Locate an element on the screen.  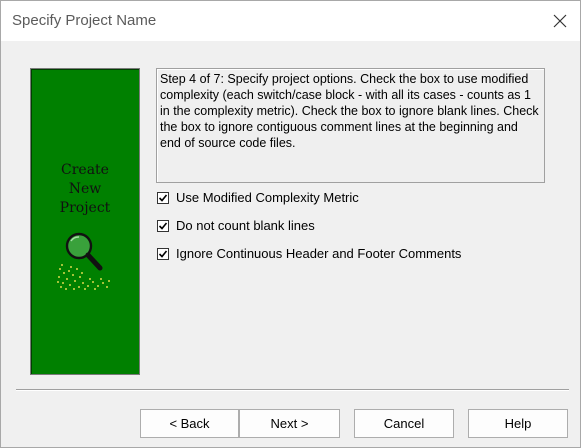
option-blank-lines: Do not count blank lines is located at coordinates (236, 225).